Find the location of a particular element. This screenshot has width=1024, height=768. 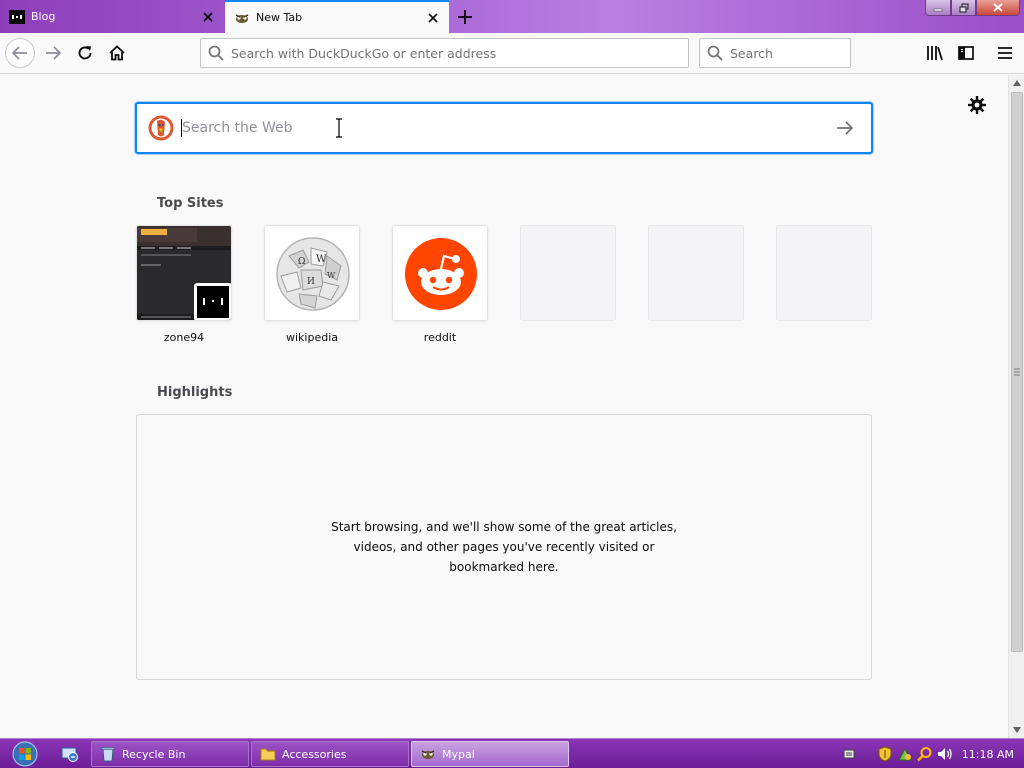

show-desktop-icon is located at coordinates (69, 754).